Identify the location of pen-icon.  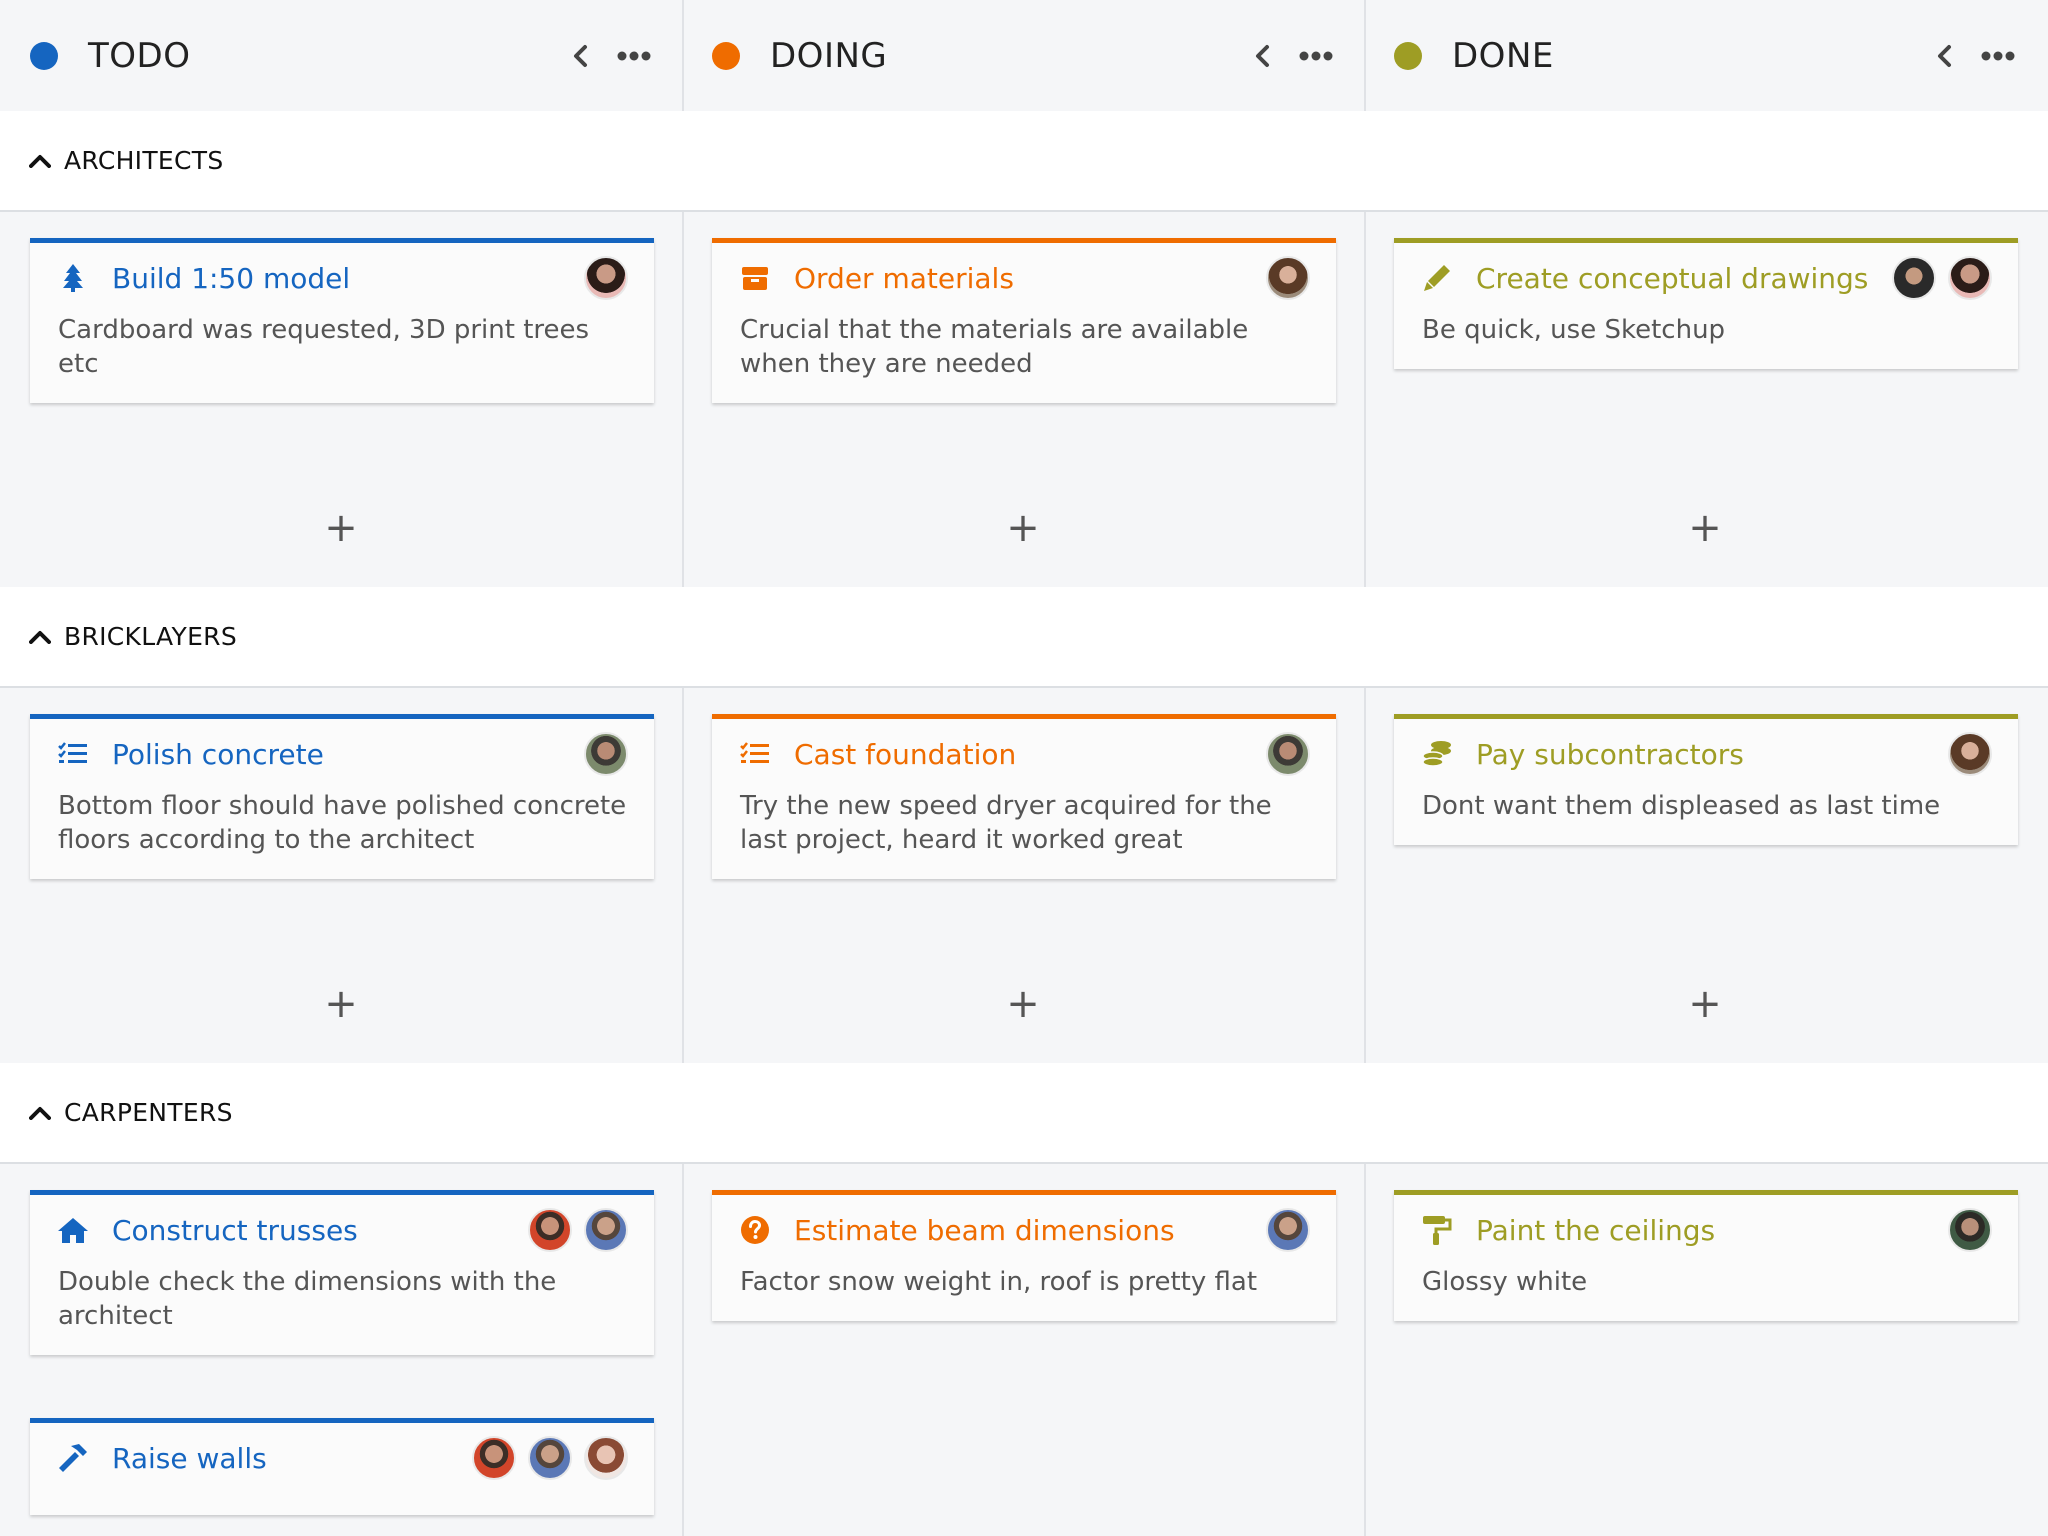
(1437, 278).